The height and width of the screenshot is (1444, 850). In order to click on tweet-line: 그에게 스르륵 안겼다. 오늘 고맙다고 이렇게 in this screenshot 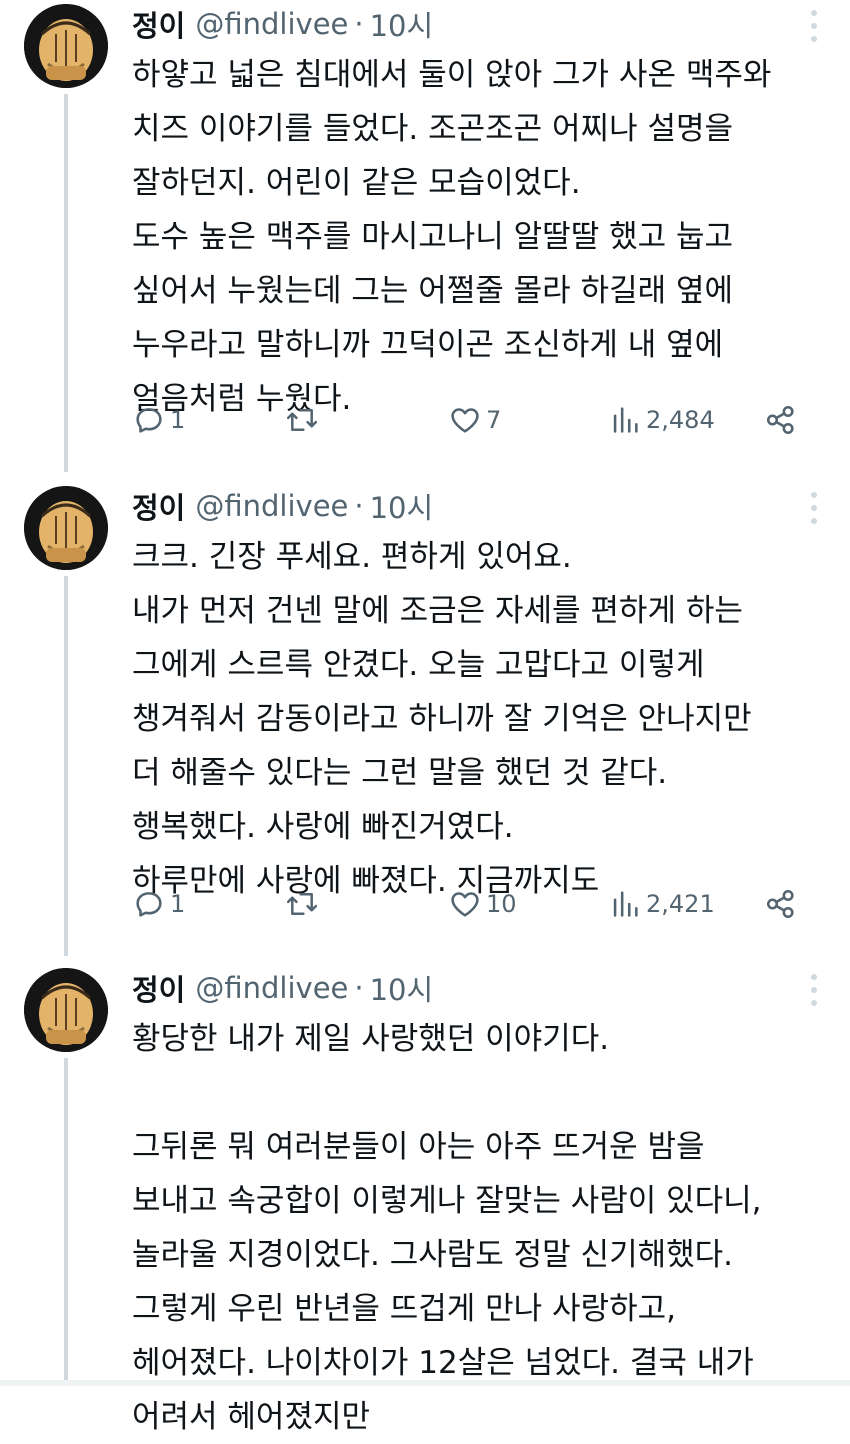, I will do `click(418, 665)`.